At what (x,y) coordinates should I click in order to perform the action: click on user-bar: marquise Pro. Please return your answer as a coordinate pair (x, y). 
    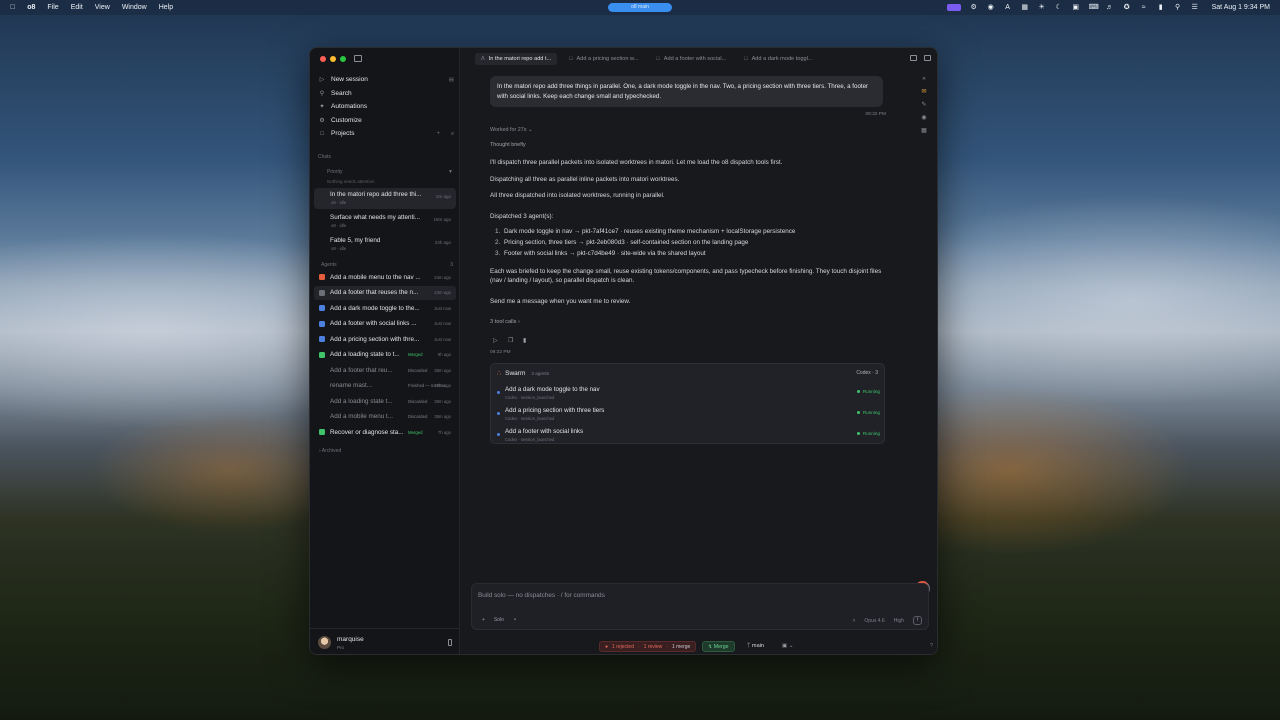
    Looking at the image, I should click on (385, 641).